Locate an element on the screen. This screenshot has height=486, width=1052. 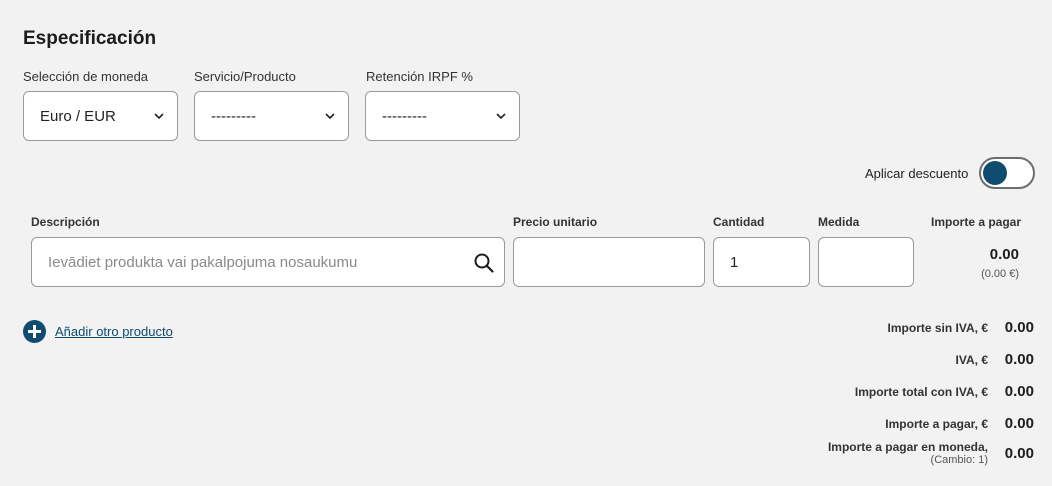
summary-vat-label: IVA, € is located at coordinates (971, 359).